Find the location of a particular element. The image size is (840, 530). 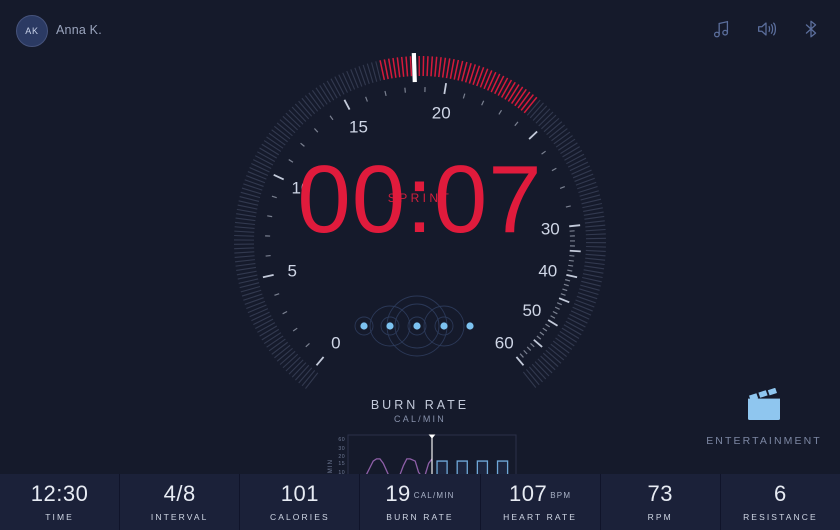

user-name: Anna K. is located at coordinates (79, 30).